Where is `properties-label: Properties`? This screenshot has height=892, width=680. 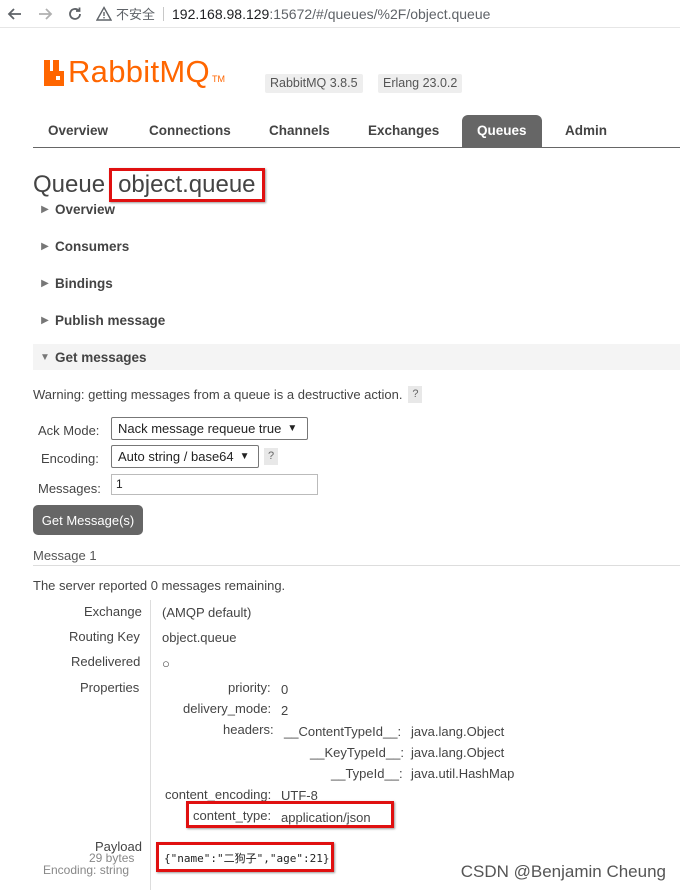 properties-label: Properties is located at coordinates (110, 687).